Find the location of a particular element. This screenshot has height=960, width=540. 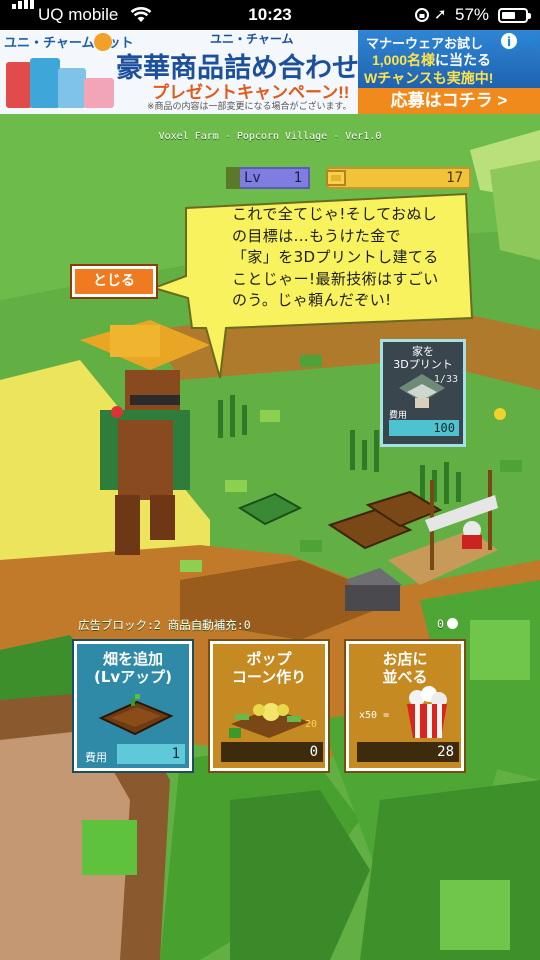

level-value: 1 is located at coordinates (297, 178).